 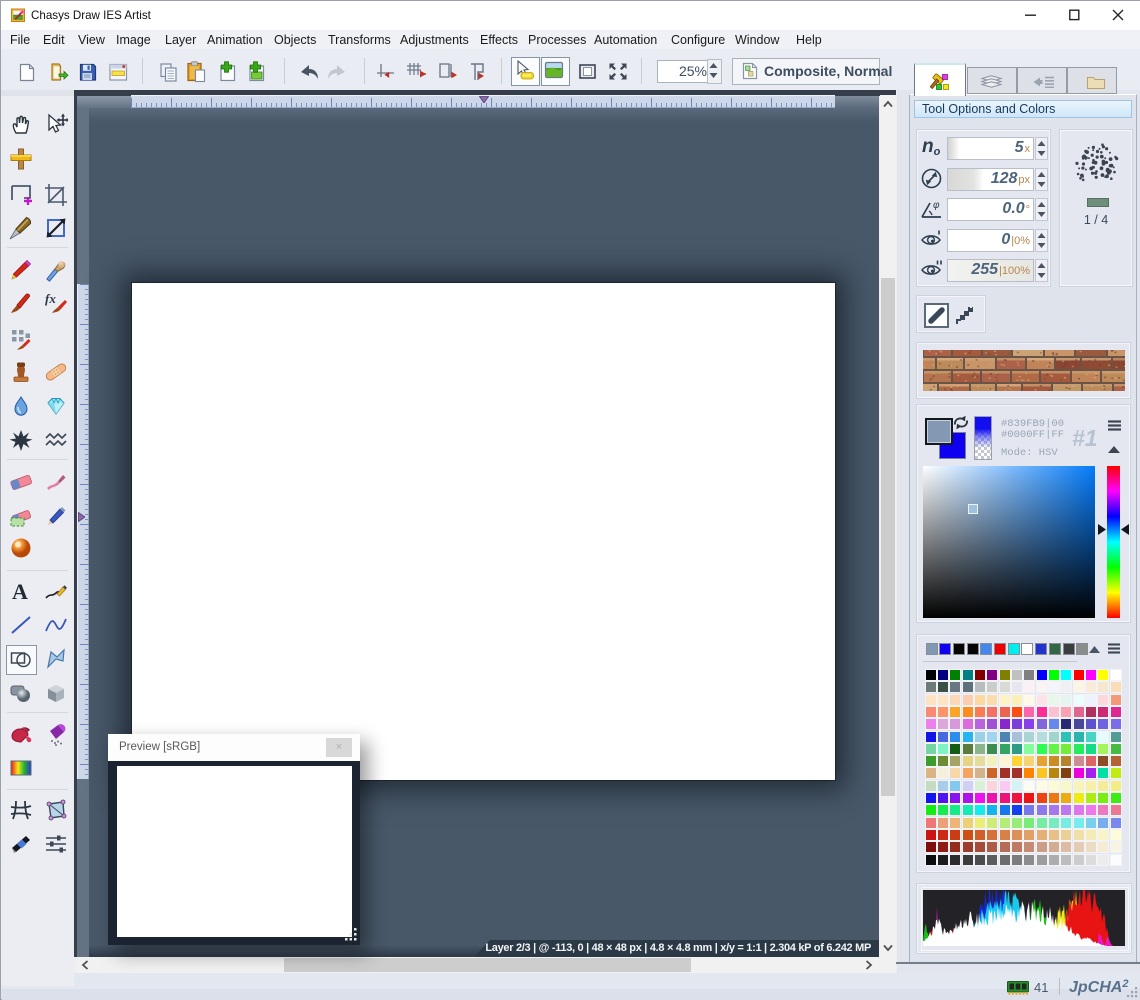 I want to click on svg-text: φ, so click(x=936, y=205).